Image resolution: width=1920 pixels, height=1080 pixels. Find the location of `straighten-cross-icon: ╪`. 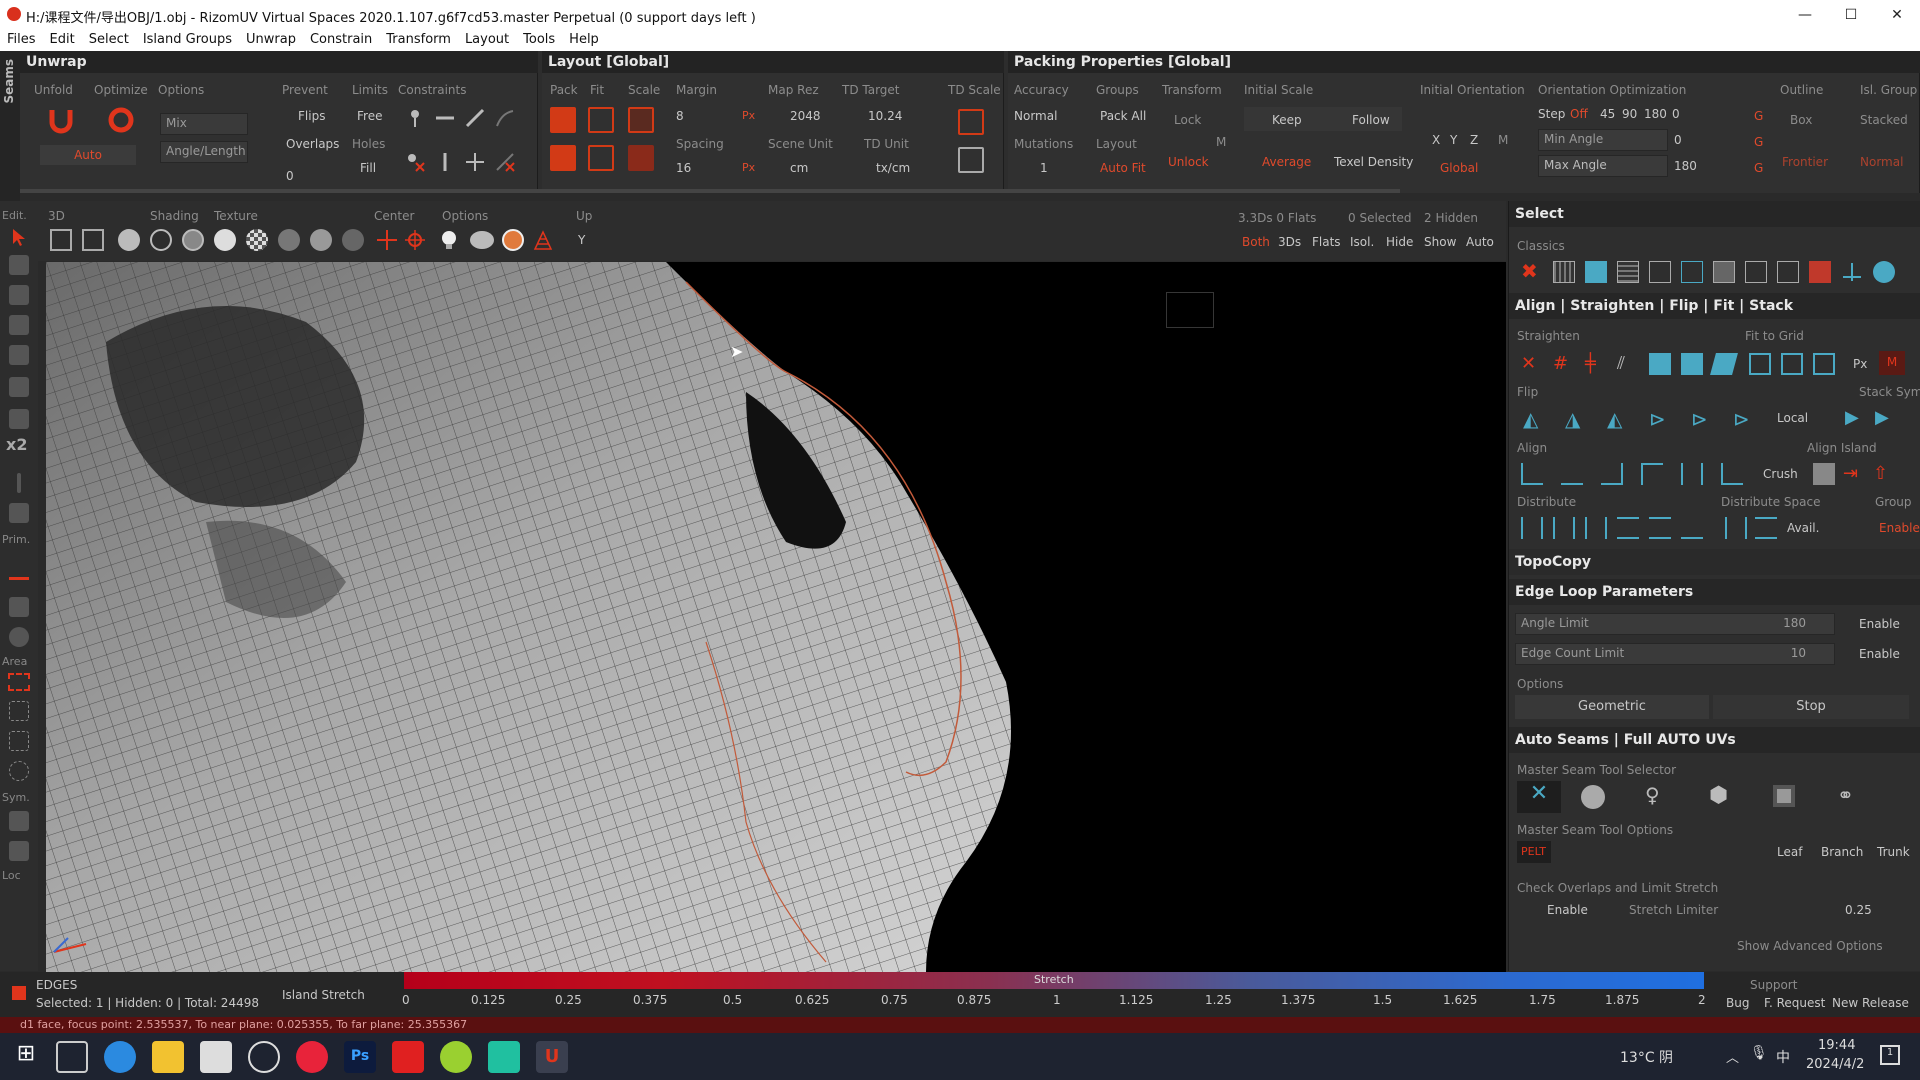

straighten-cross-icon: ╪ is located at coordinates (1596, 364).